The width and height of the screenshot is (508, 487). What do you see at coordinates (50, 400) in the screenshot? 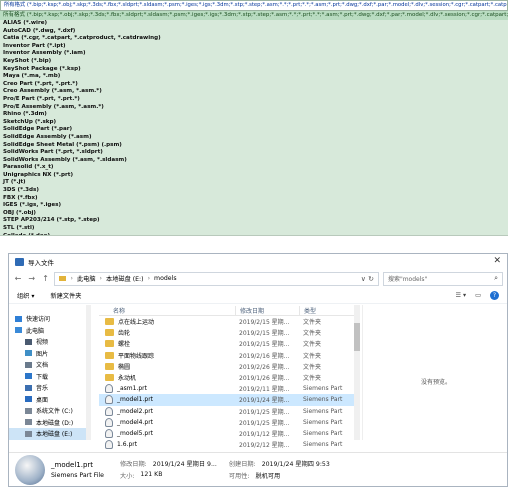
I see `sidebar-item: 桌面` at bounding box center [50, 400].